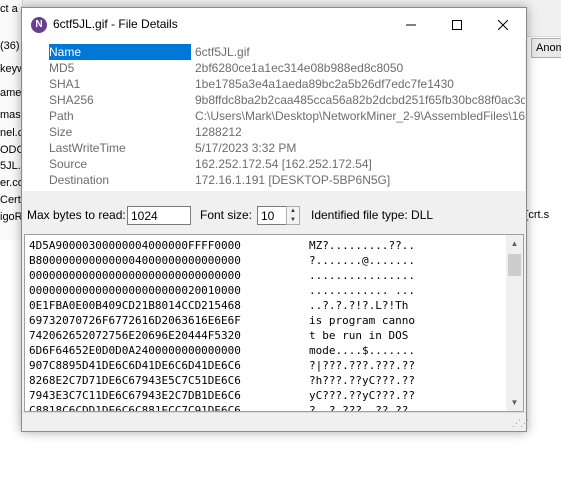  Describe the element at coordinates (135, 305) in the screenshot. I see `hex-bytes: 0E1FBA0E00B409CD21B8014CCD215468` at that location.